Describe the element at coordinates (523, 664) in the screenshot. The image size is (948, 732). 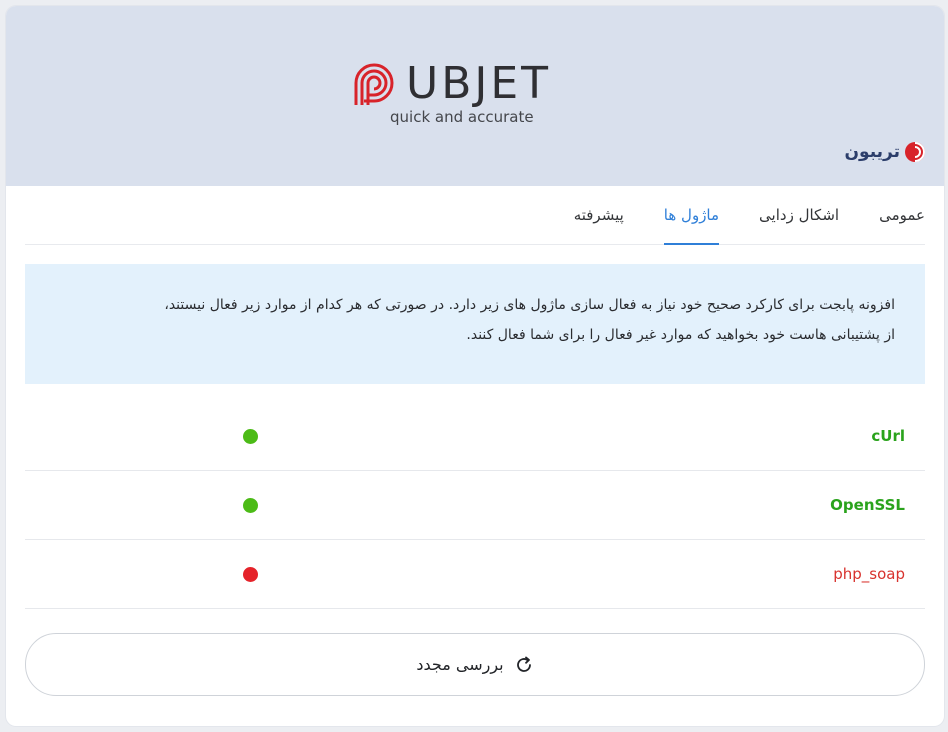
I see `refresh-icon` at that location.